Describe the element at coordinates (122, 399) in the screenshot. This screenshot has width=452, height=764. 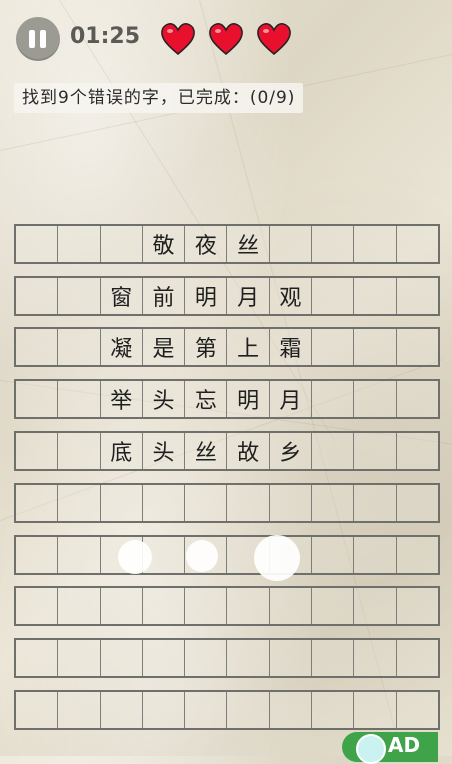
I see `grid-cell: 举` at that location.